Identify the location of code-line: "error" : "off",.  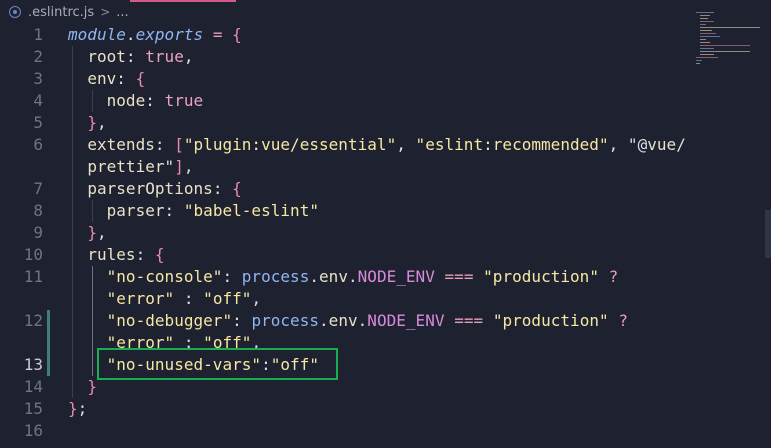
(385, 299).